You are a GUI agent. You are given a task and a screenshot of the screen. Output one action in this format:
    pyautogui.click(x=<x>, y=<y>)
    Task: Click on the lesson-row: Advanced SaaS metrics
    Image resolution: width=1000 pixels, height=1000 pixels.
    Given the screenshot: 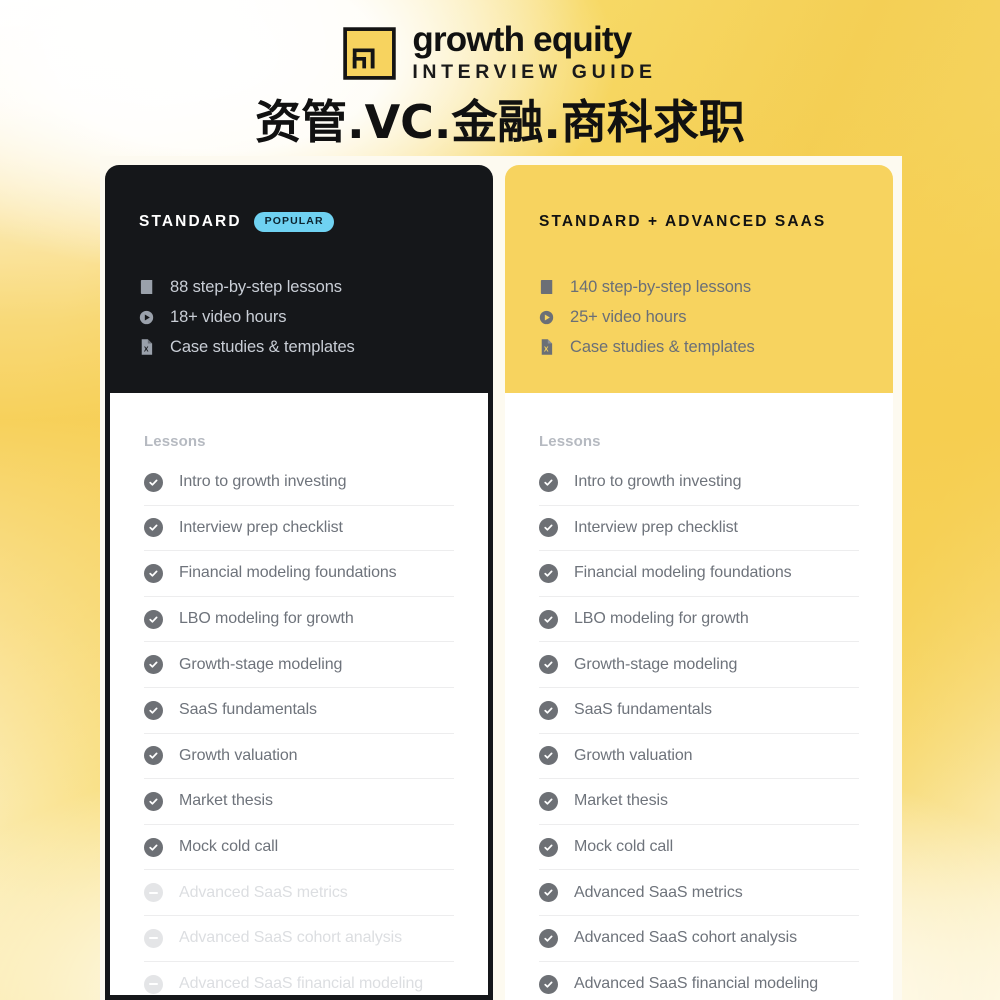 What is the action you would take?
    pyautogui.click(x=299, y=893)
    